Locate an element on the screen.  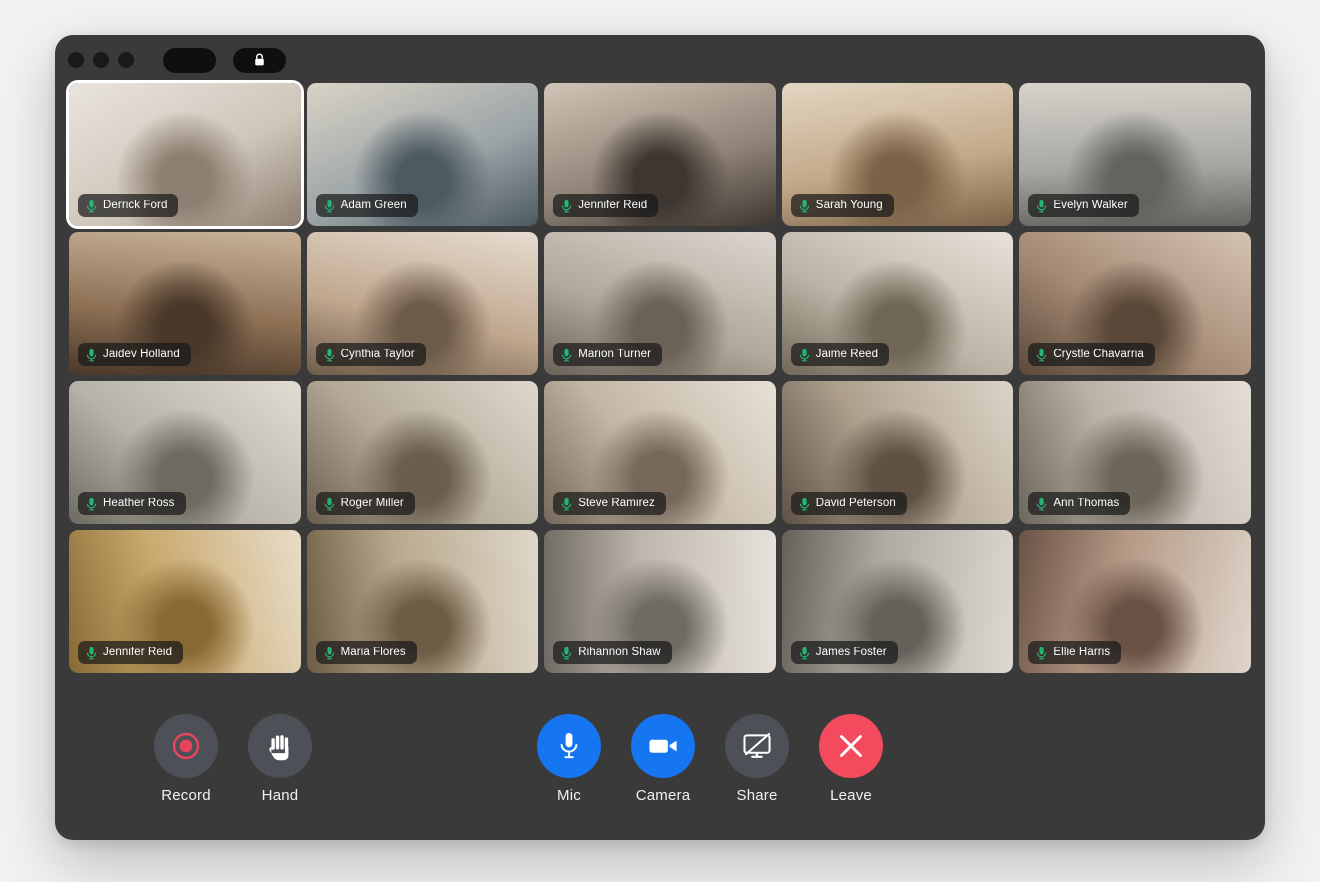
participant-tile: Jaime Reed is located at coordinates (897, 303).